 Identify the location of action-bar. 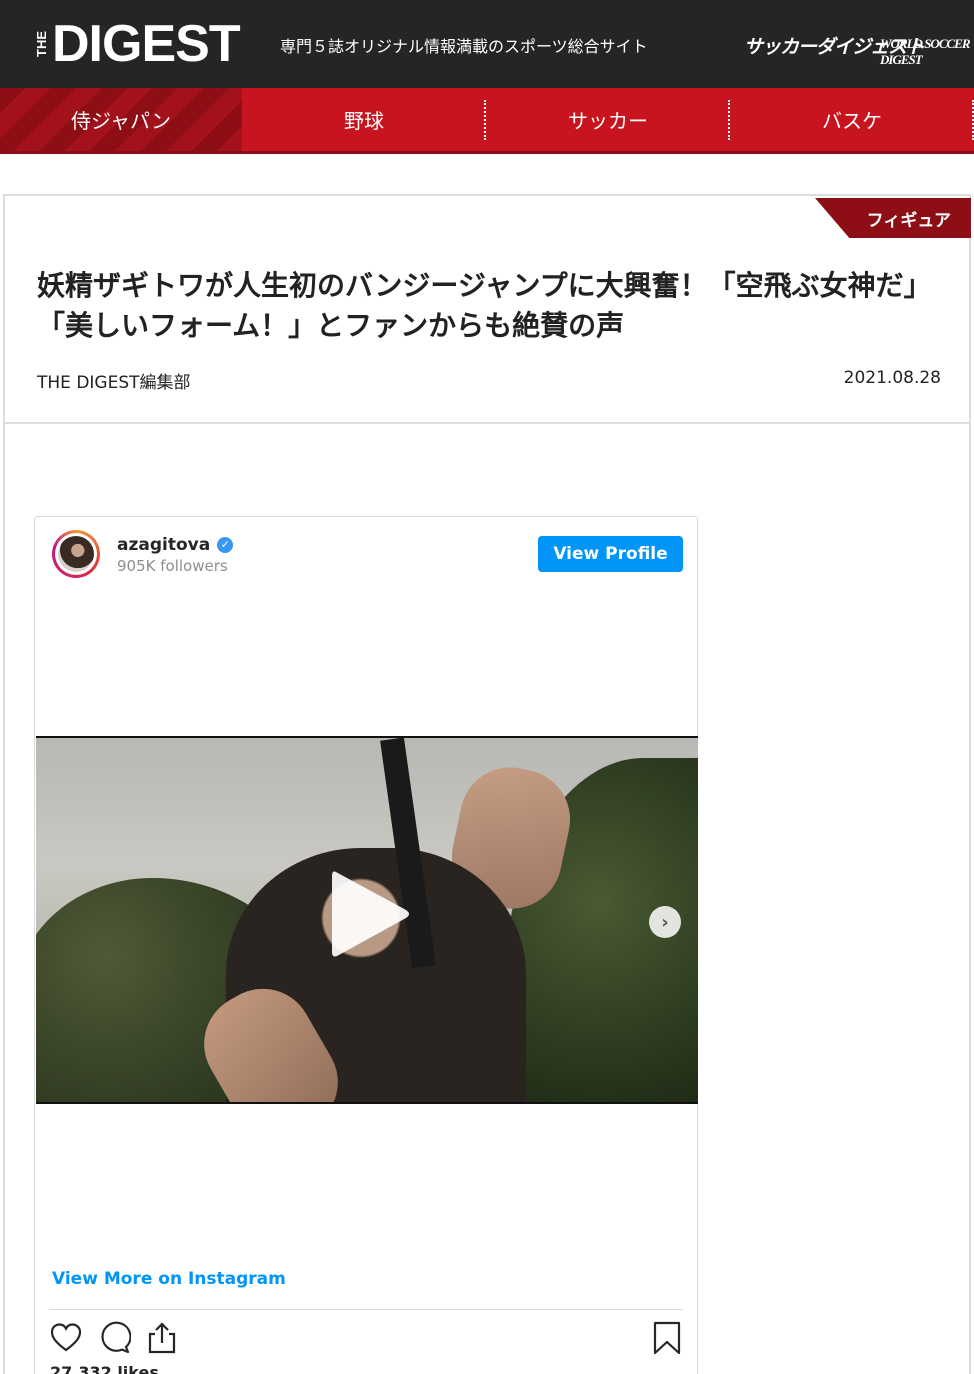
(366, 1339).